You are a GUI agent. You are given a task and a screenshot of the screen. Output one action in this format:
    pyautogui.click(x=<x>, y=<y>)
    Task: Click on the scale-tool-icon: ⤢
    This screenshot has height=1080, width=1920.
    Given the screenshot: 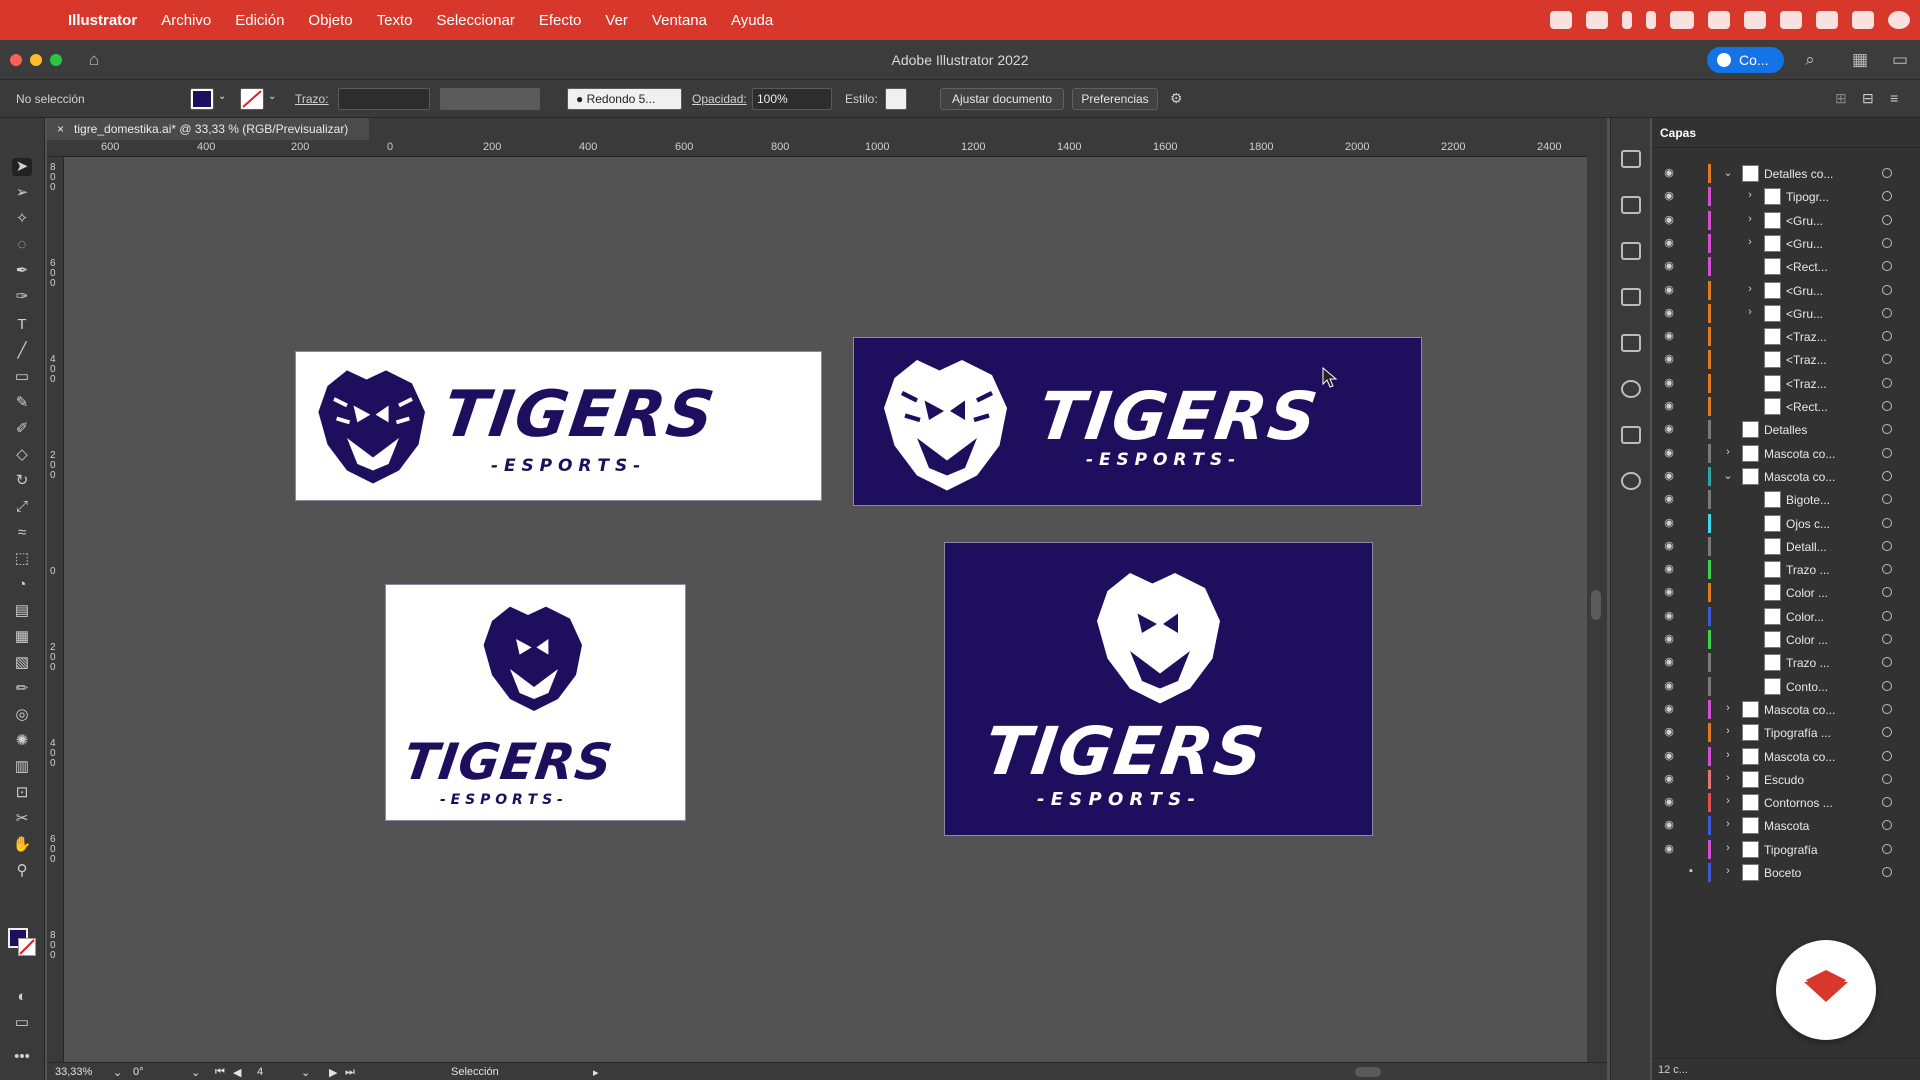 What is the action you would take?
    pyautogui.click(x=22, y=507)
    